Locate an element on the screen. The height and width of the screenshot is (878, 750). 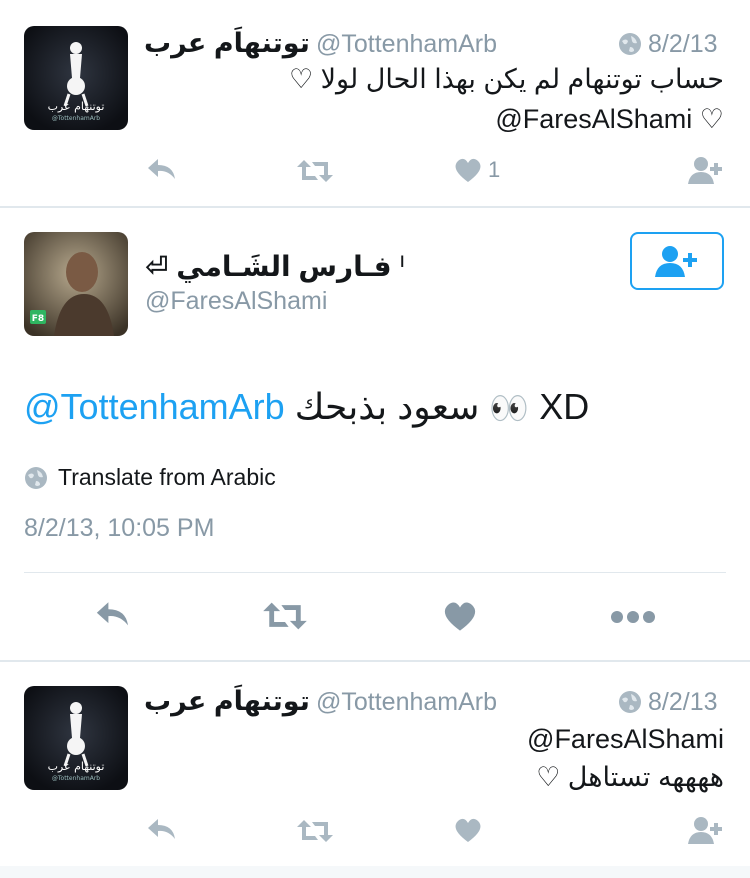
tweet-text: @TottenhamArb سعود بذبحك 👀 XD is located at coordinates (306, 407).